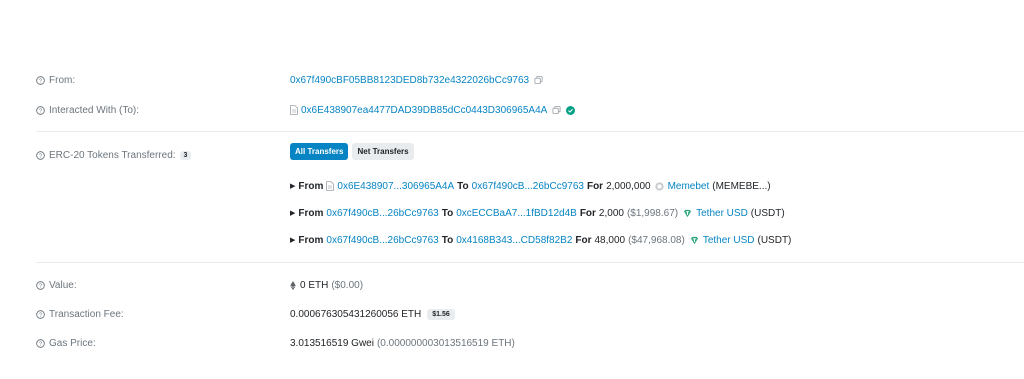 This screenshot has height=379, width=1024. I want to click on fee-value: 0.000676305431260056 ETH $1.56, so click(372, 314).